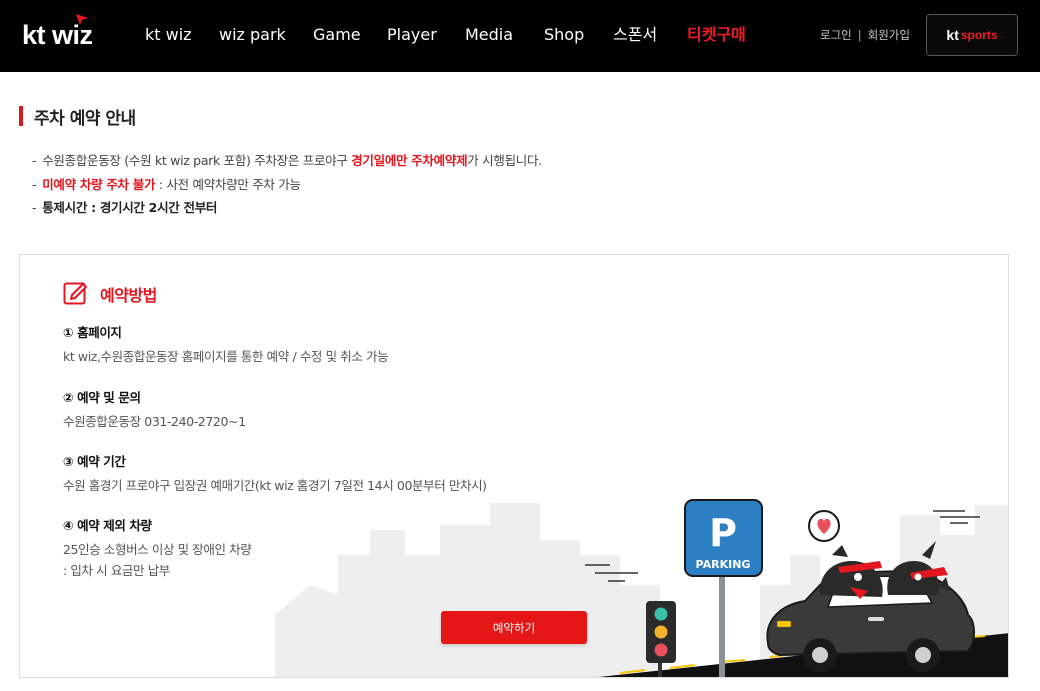 The height and width of the screenshot is (691, 1040). I want to click on traffic-light, so click(661, 639).